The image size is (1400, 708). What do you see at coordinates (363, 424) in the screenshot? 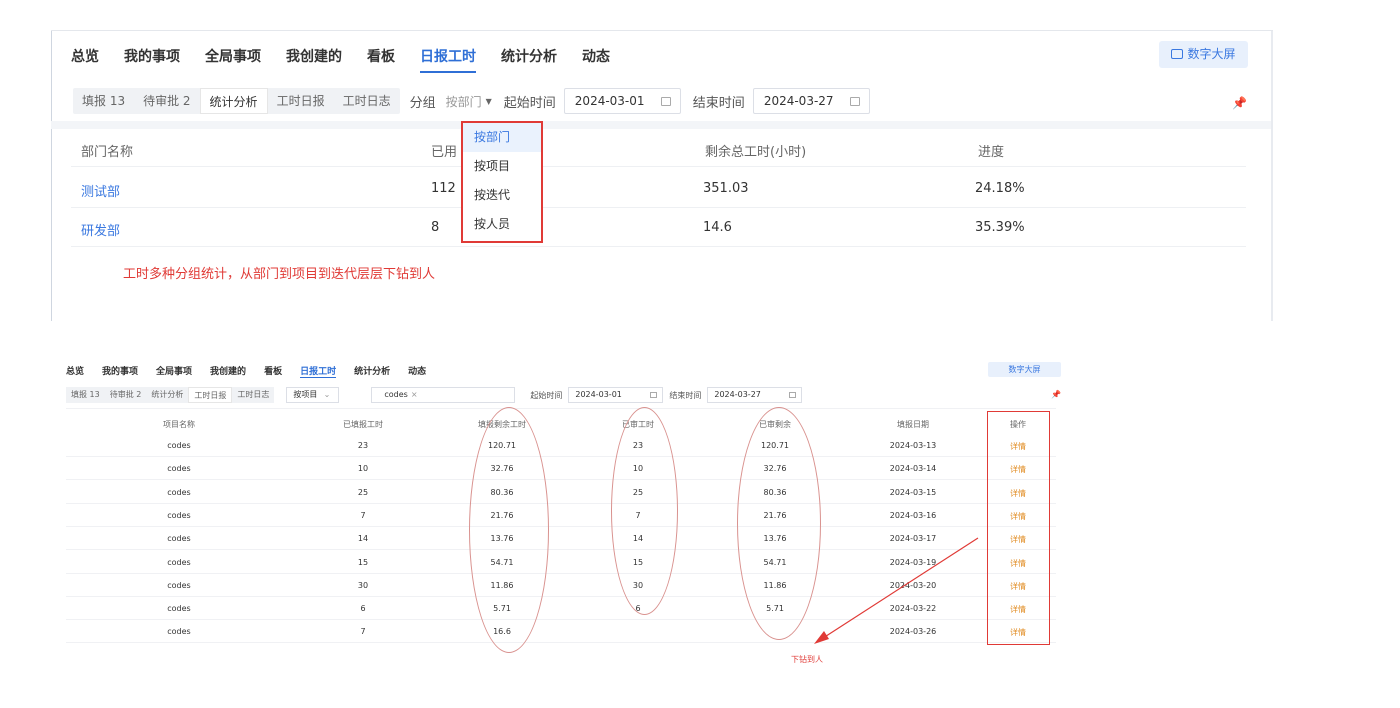
I see `col-header: 已填报工时` at bounding box center [363, 424].